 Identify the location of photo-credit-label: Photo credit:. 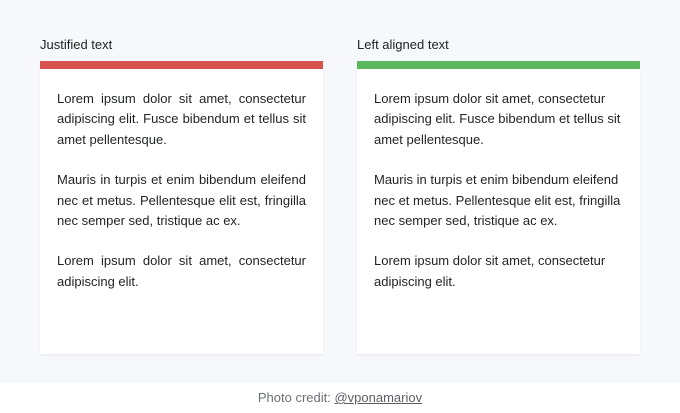
(296, 397).